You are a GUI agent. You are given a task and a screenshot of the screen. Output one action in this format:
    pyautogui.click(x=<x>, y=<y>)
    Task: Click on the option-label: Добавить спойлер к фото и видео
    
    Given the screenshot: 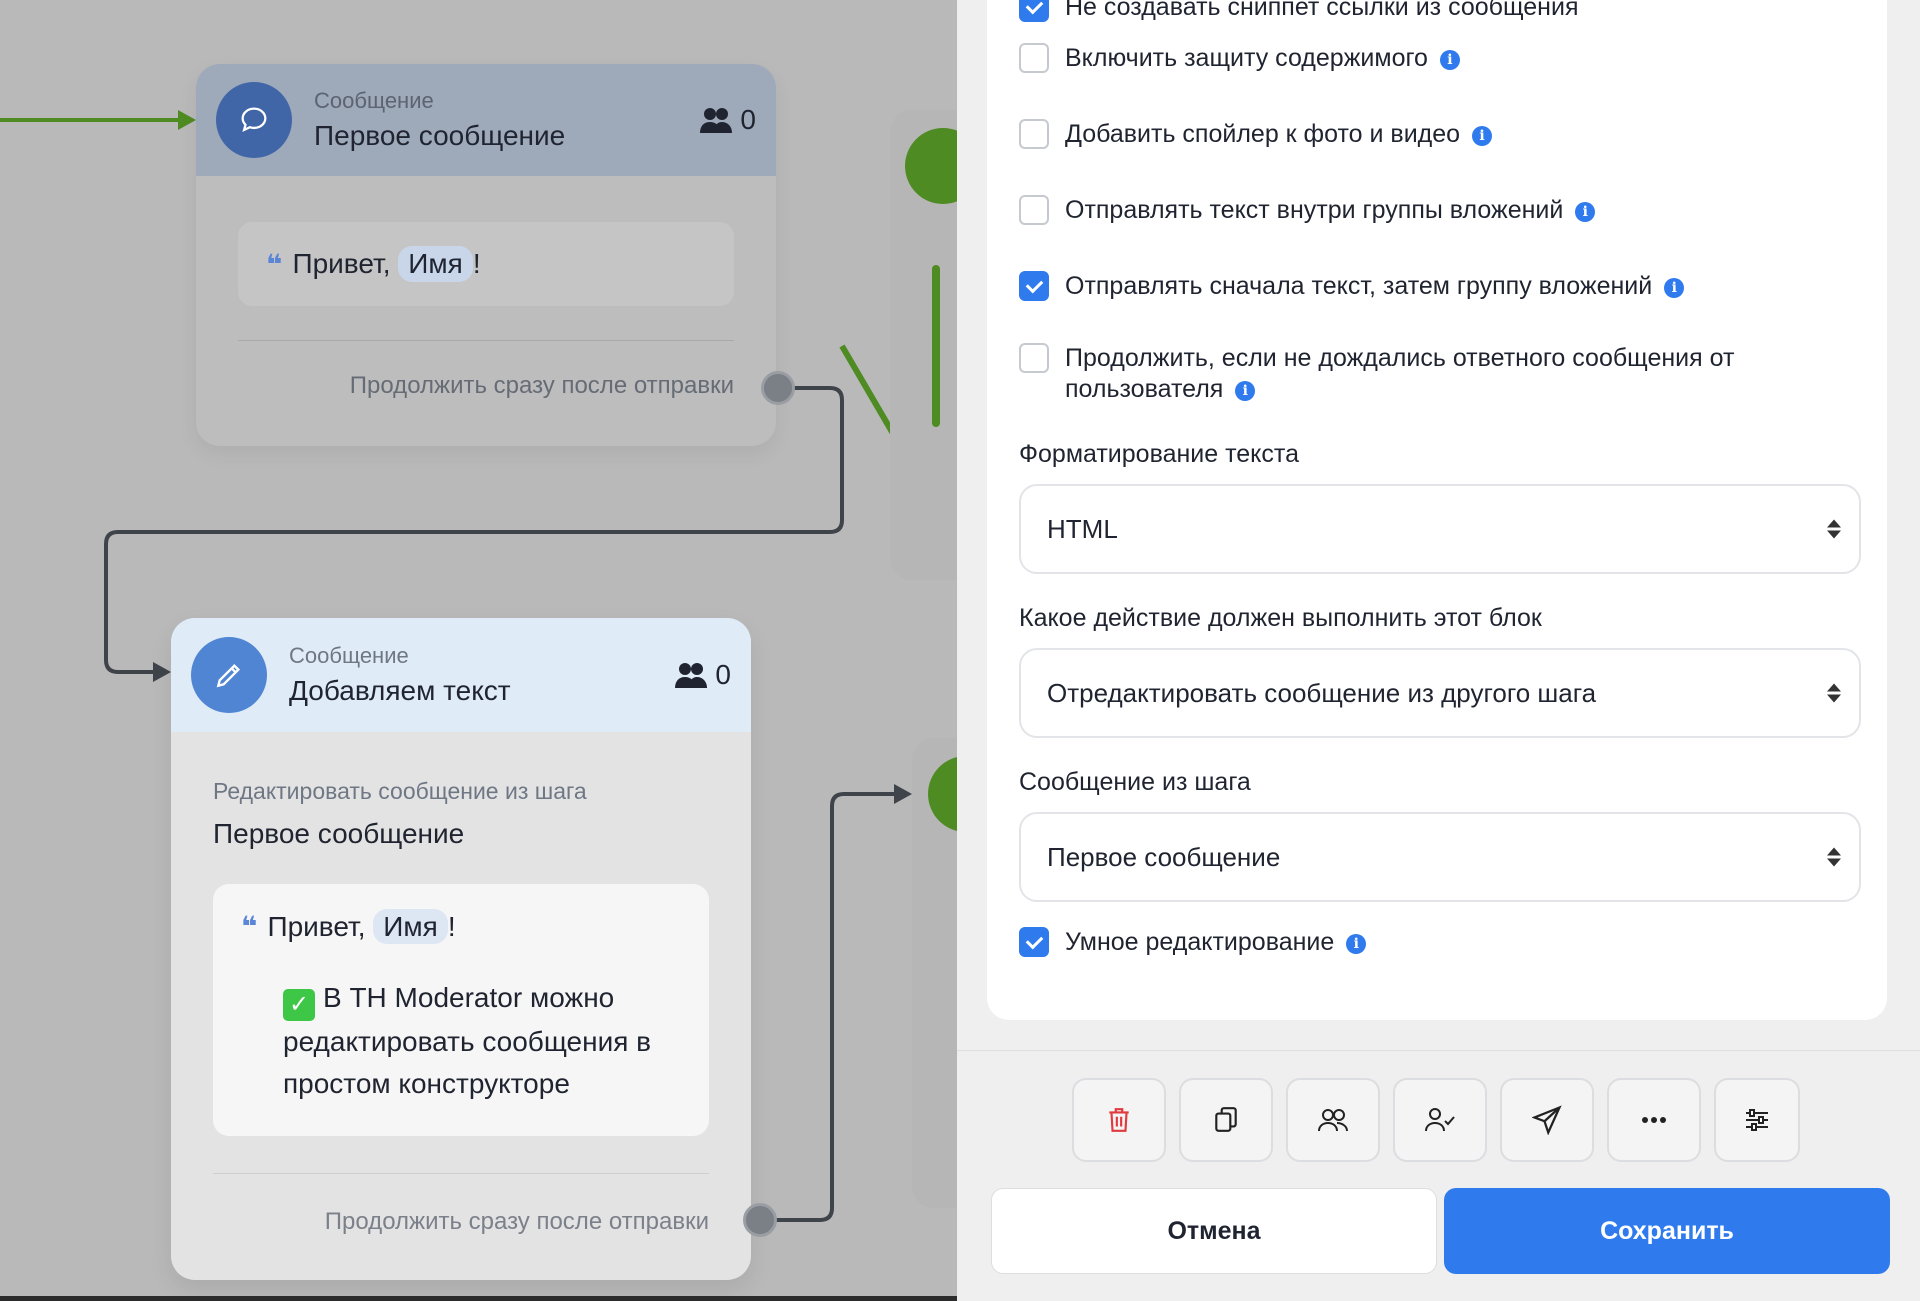 What is the action you would take?
    pyautogui.click(x=1263, y=134)
    